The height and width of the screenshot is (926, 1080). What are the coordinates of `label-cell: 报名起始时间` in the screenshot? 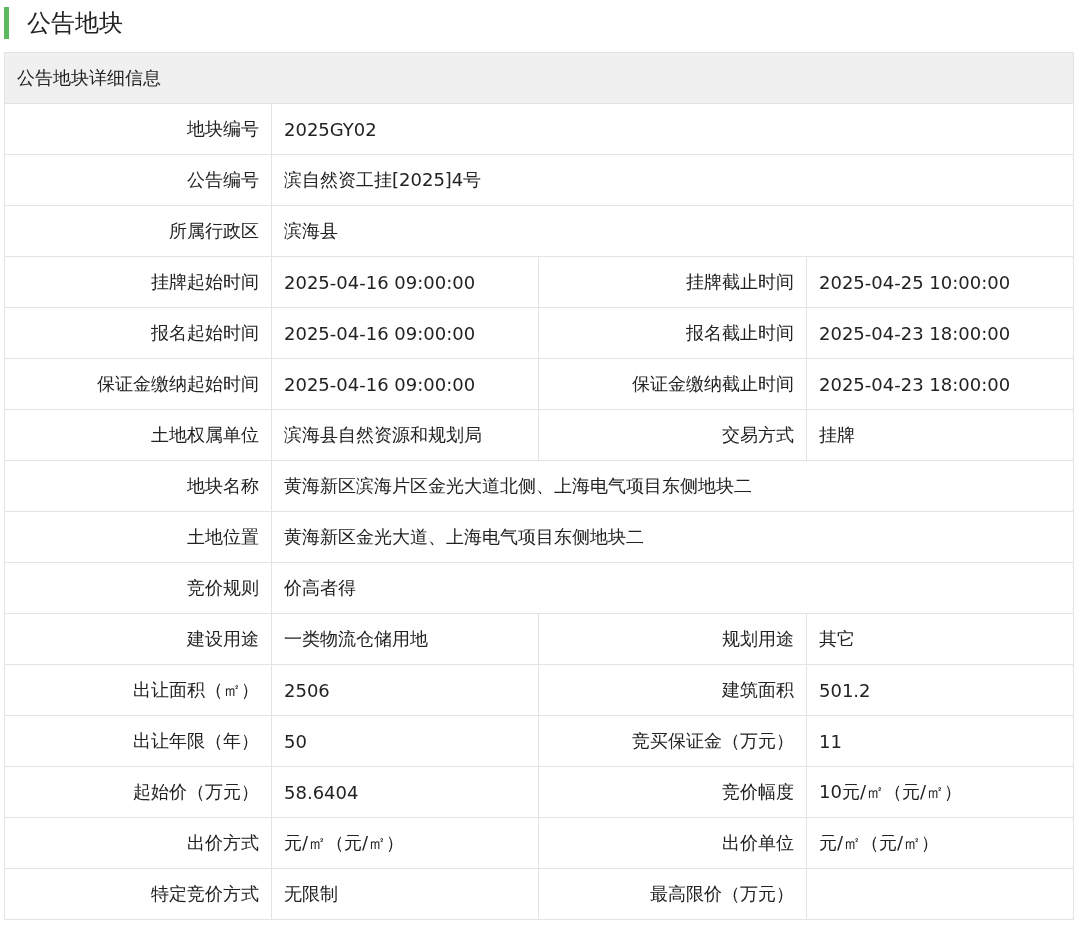 It's located at (138, 333).